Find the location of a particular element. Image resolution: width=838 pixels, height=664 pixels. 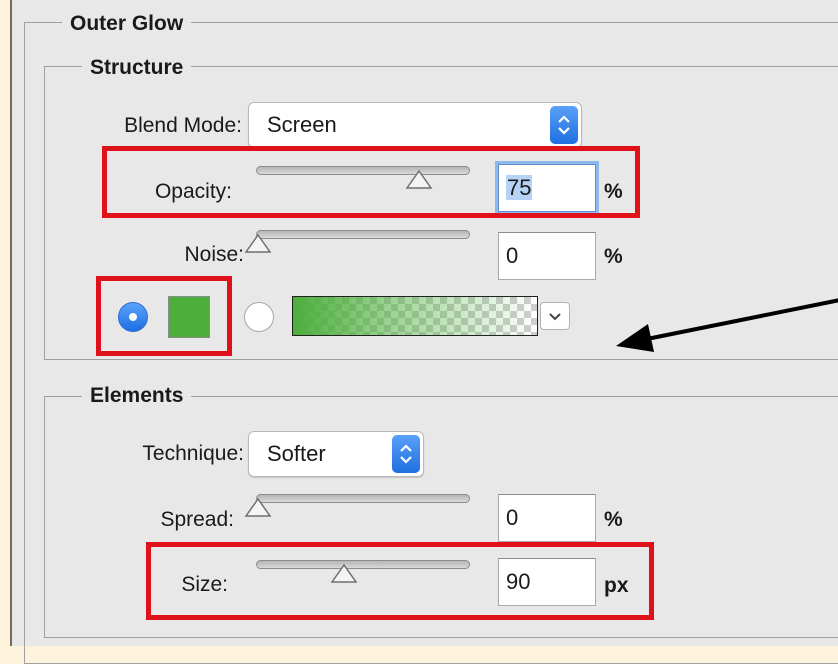

structure-title: Structure is located at coordinates (137, 68).